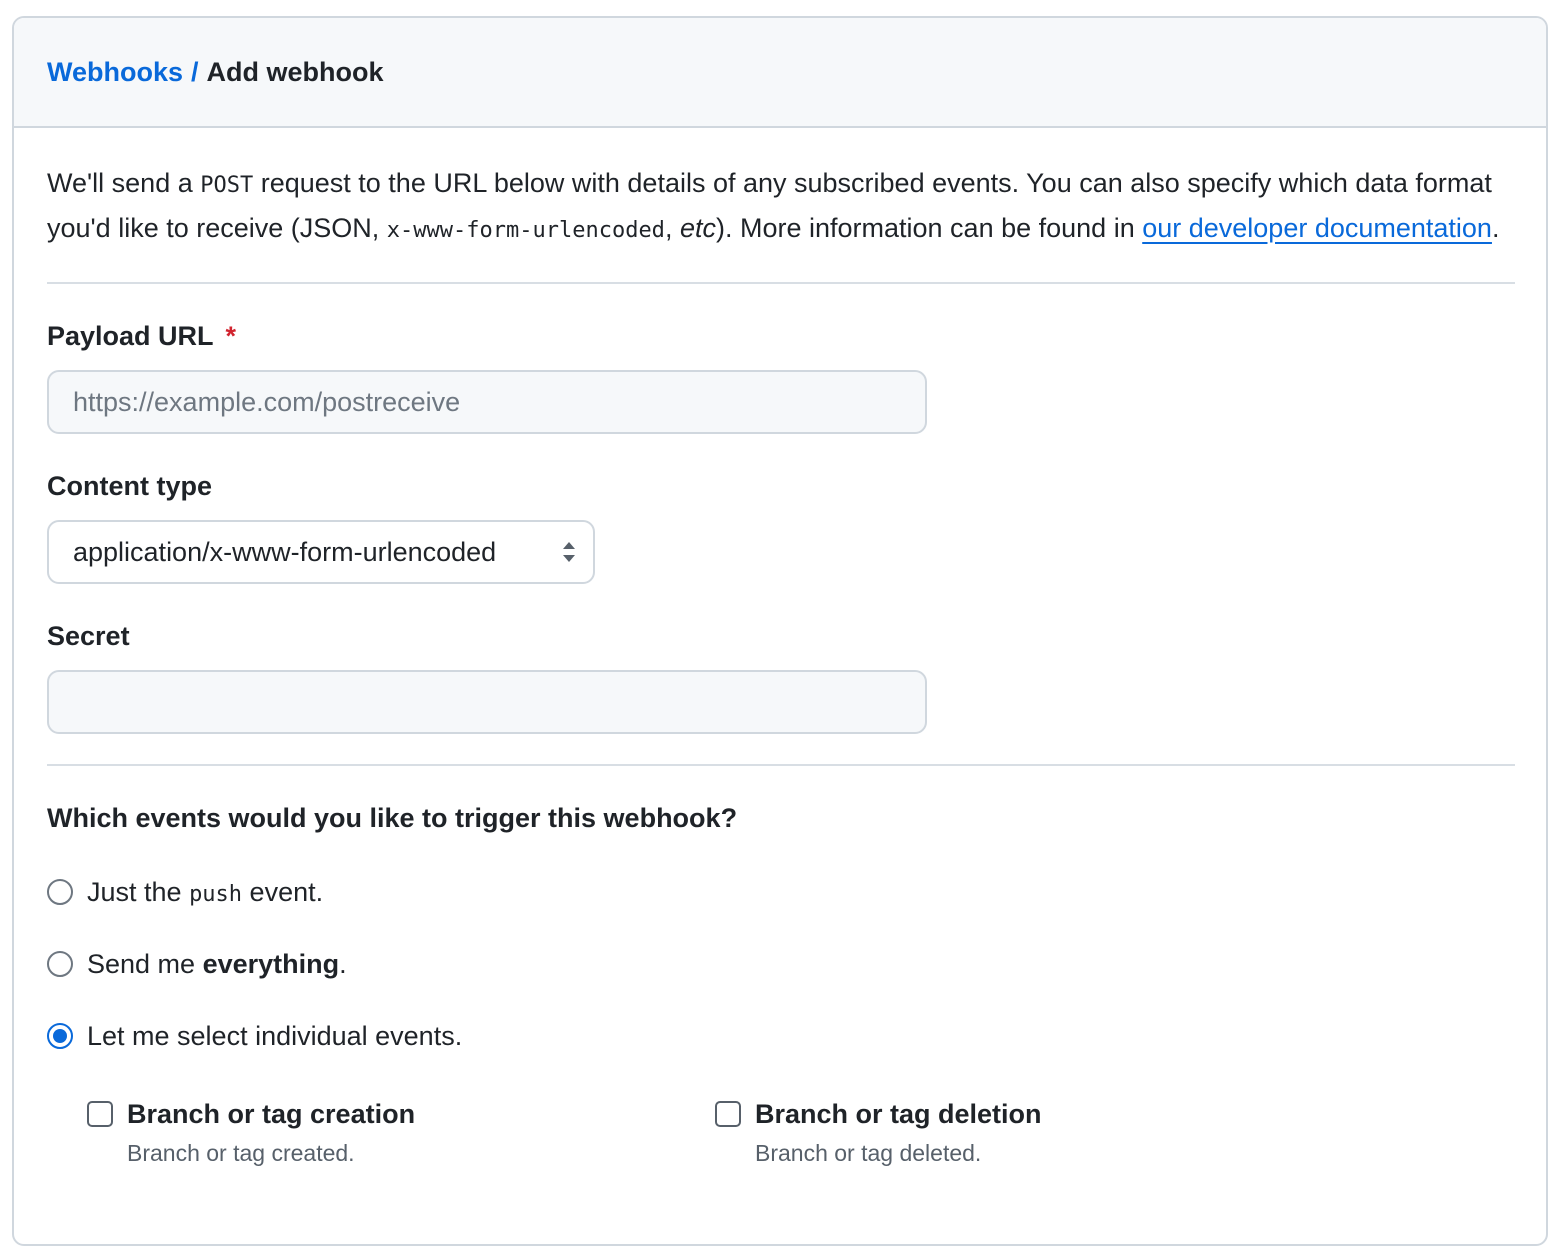 The image size is (1566, 1246). I want to click on event-checkbox-row: Branch or tag deletion, so click(878, 1114).